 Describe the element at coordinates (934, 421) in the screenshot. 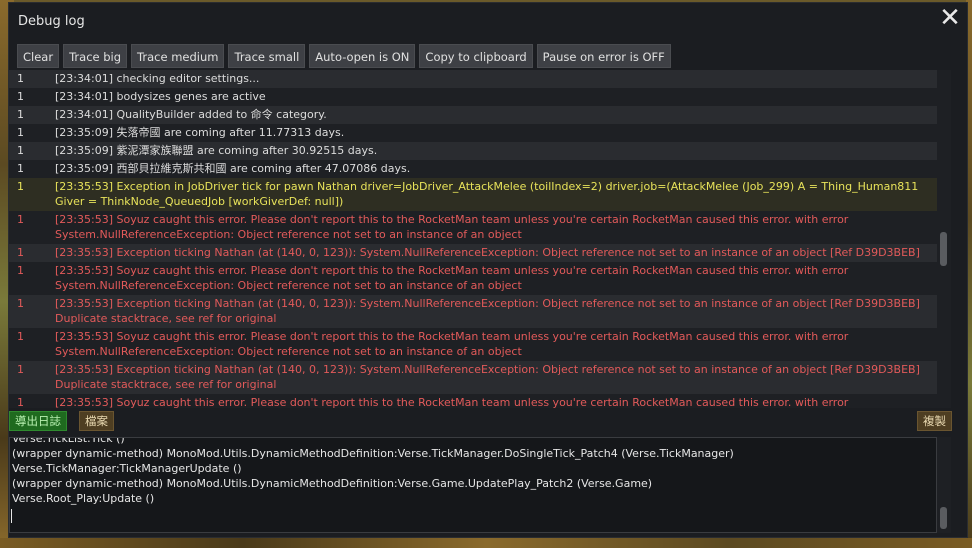

I see `copy-button: 複製` at that location.